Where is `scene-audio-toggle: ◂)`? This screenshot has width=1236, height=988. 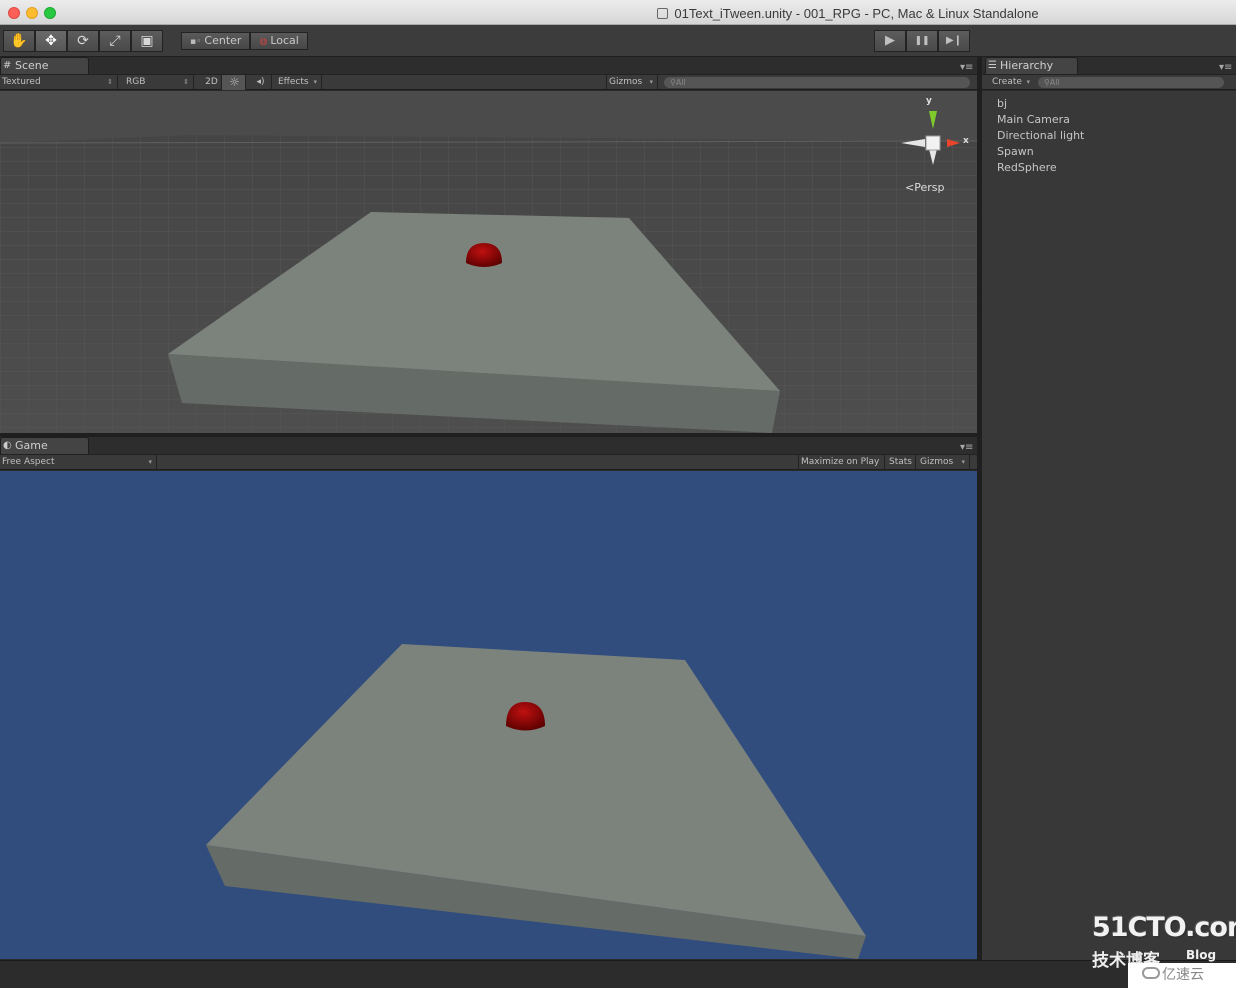
scene-audio-toggle: ◂) is located at coordinates (260, 82).